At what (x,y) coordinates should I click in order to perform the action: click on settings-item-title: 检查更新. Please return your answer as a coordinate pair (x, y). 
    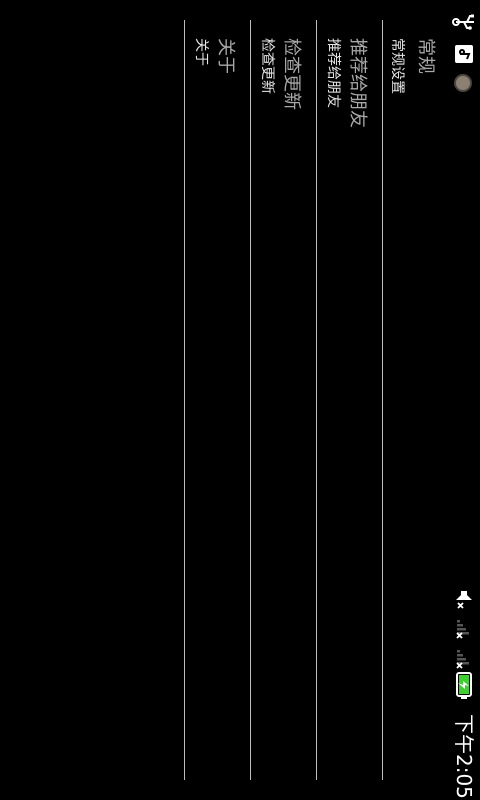
    Looking at the image, I should click on (291, 74).